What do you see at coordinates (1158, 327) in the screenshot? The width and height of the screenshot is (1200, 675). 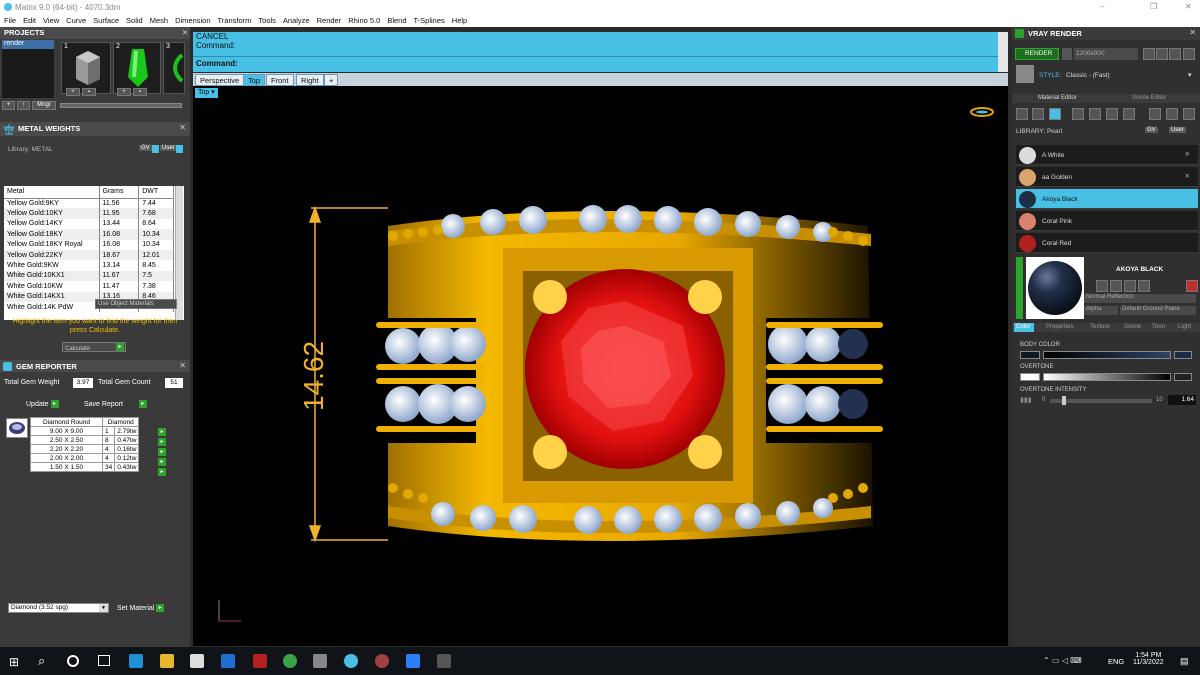 I see `tab-toon: Toon` at bounding box center [1158, 327].